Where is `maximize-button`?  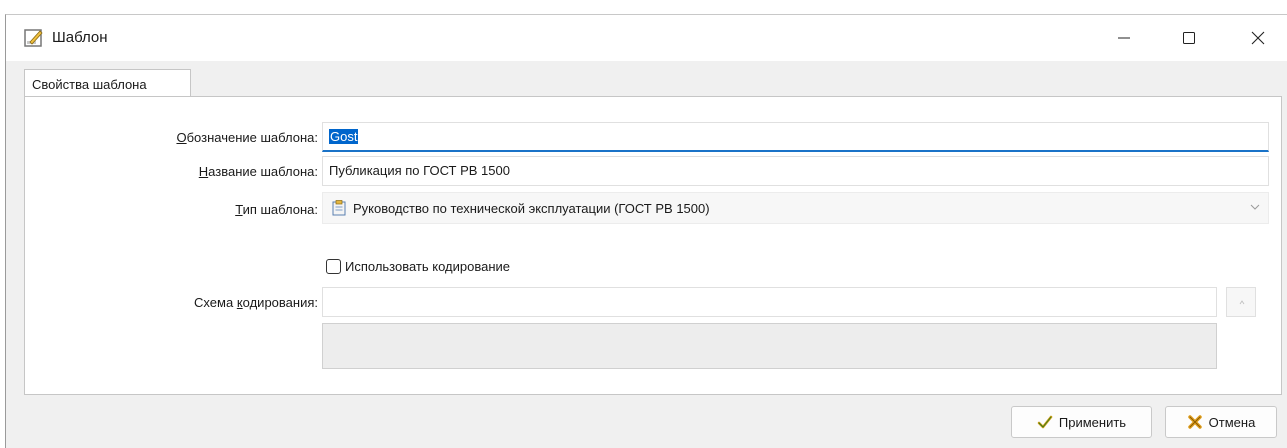 maximize-button is located at coordinates (1189, 38).